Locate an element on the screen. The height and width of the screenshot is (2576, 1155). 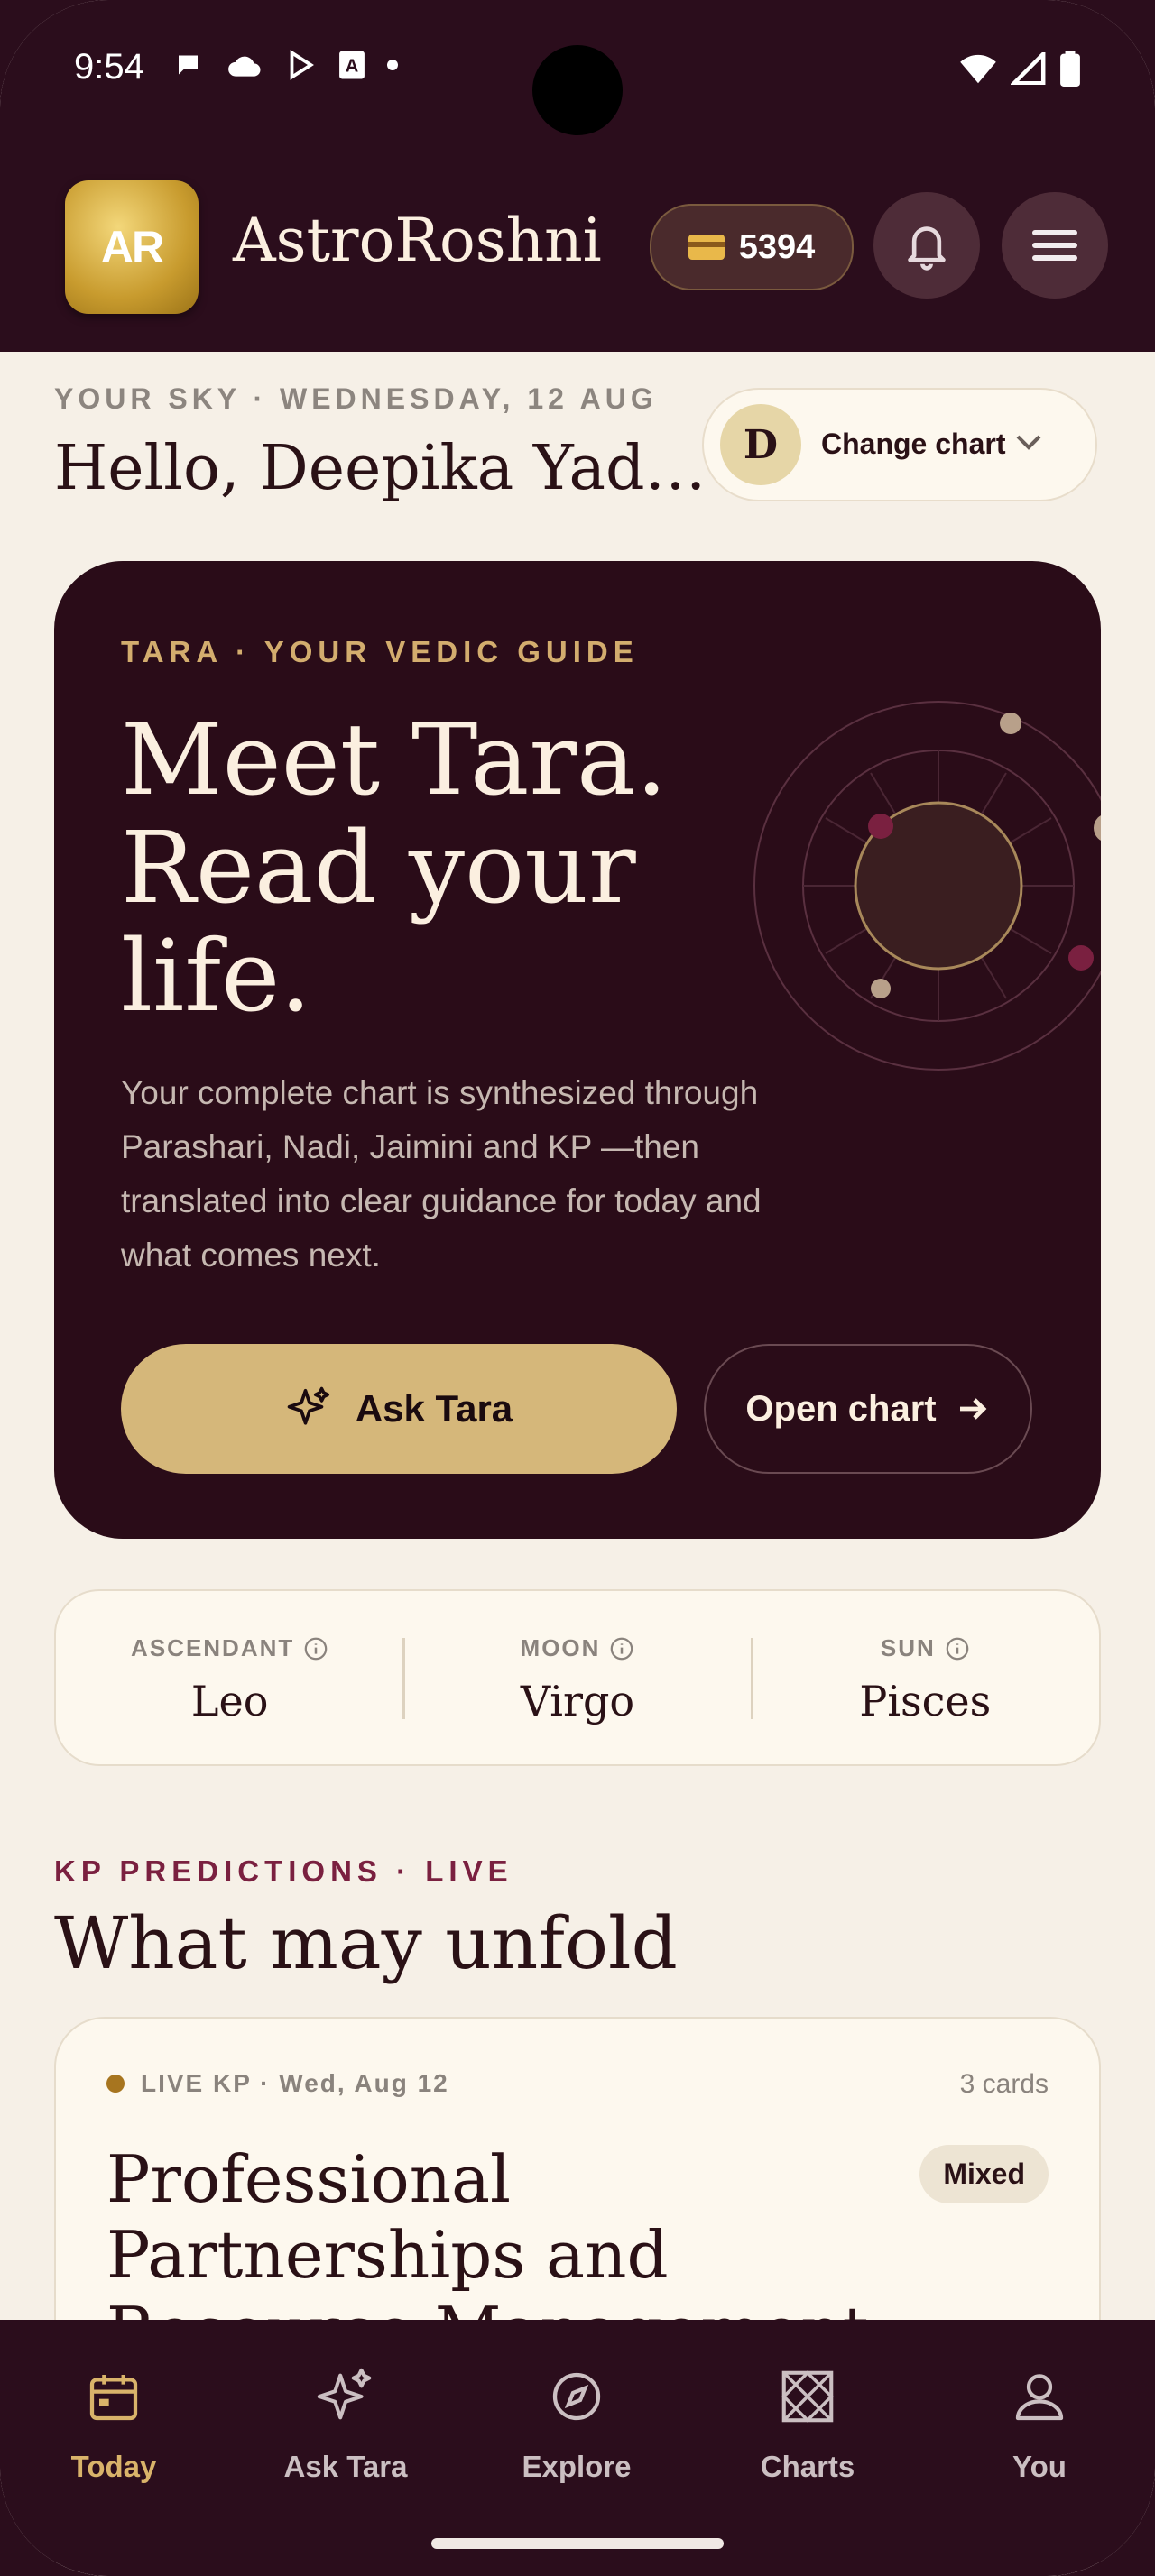
svg-text: A is located at coordinates (352, 67).